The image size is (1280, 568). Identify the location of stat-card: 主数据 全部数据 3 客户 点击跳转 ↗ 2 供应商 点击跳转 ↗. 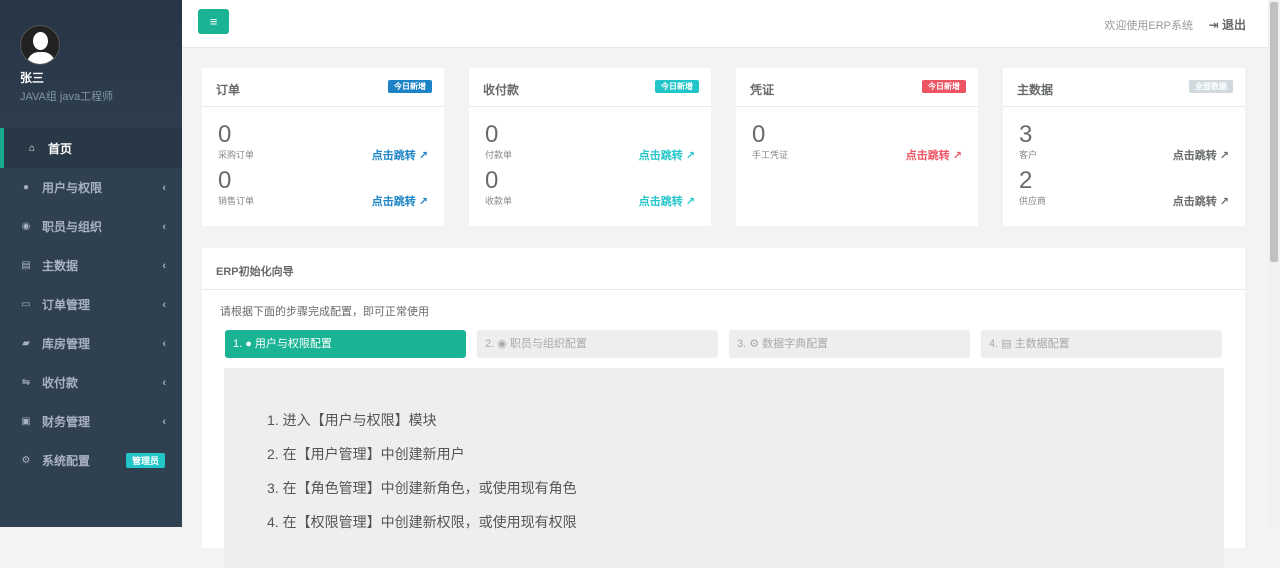
(1124, 147).